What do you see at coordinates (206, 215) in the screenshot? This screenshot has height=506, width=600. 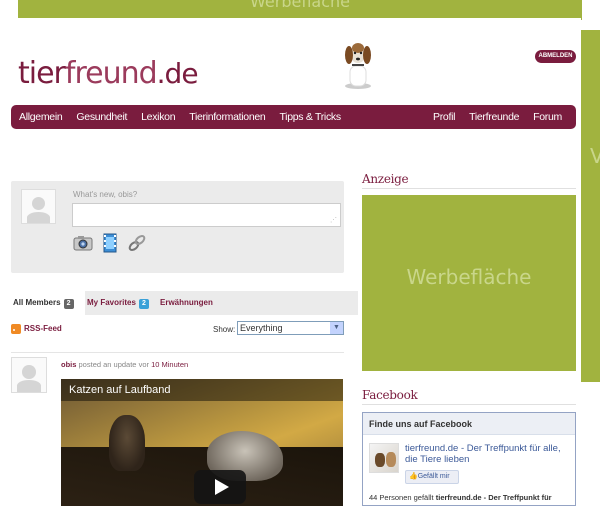 I see `whats-new-textarea: ⋰` at bounding box center [206, 215].